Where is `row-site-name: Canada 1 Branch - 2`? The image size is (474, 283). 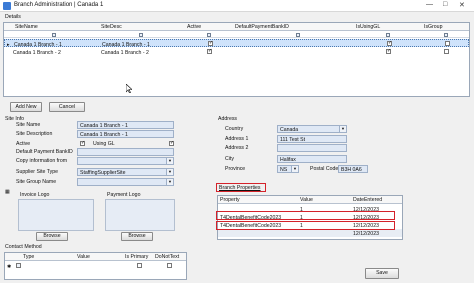
row-site-name: Canada 1 Branch - 2 is located at coordinates (37, 52).